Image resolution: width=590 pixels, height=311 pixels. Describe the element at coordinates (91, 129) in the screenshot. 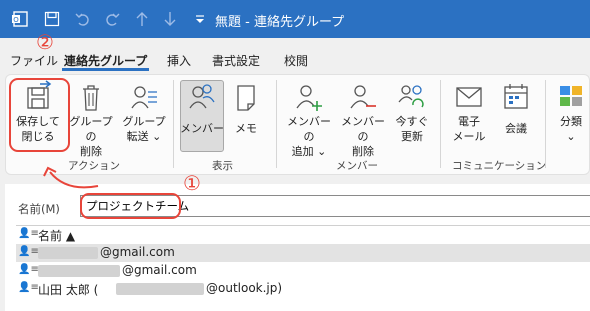

I see `delete-group-label-1: グループの` at that location.